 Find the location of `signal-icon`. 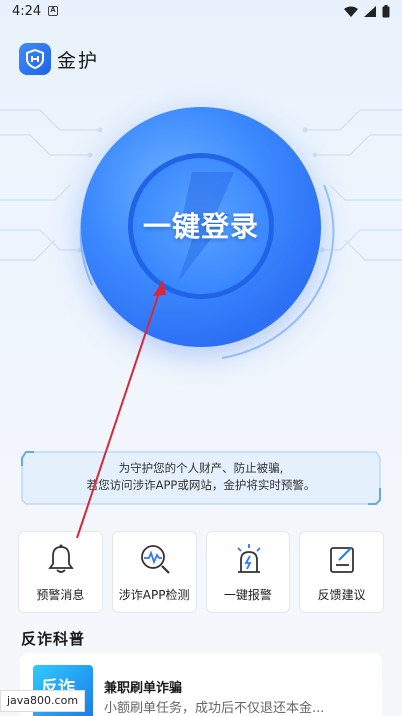

signal-icon is located at coordinates (370, 11).